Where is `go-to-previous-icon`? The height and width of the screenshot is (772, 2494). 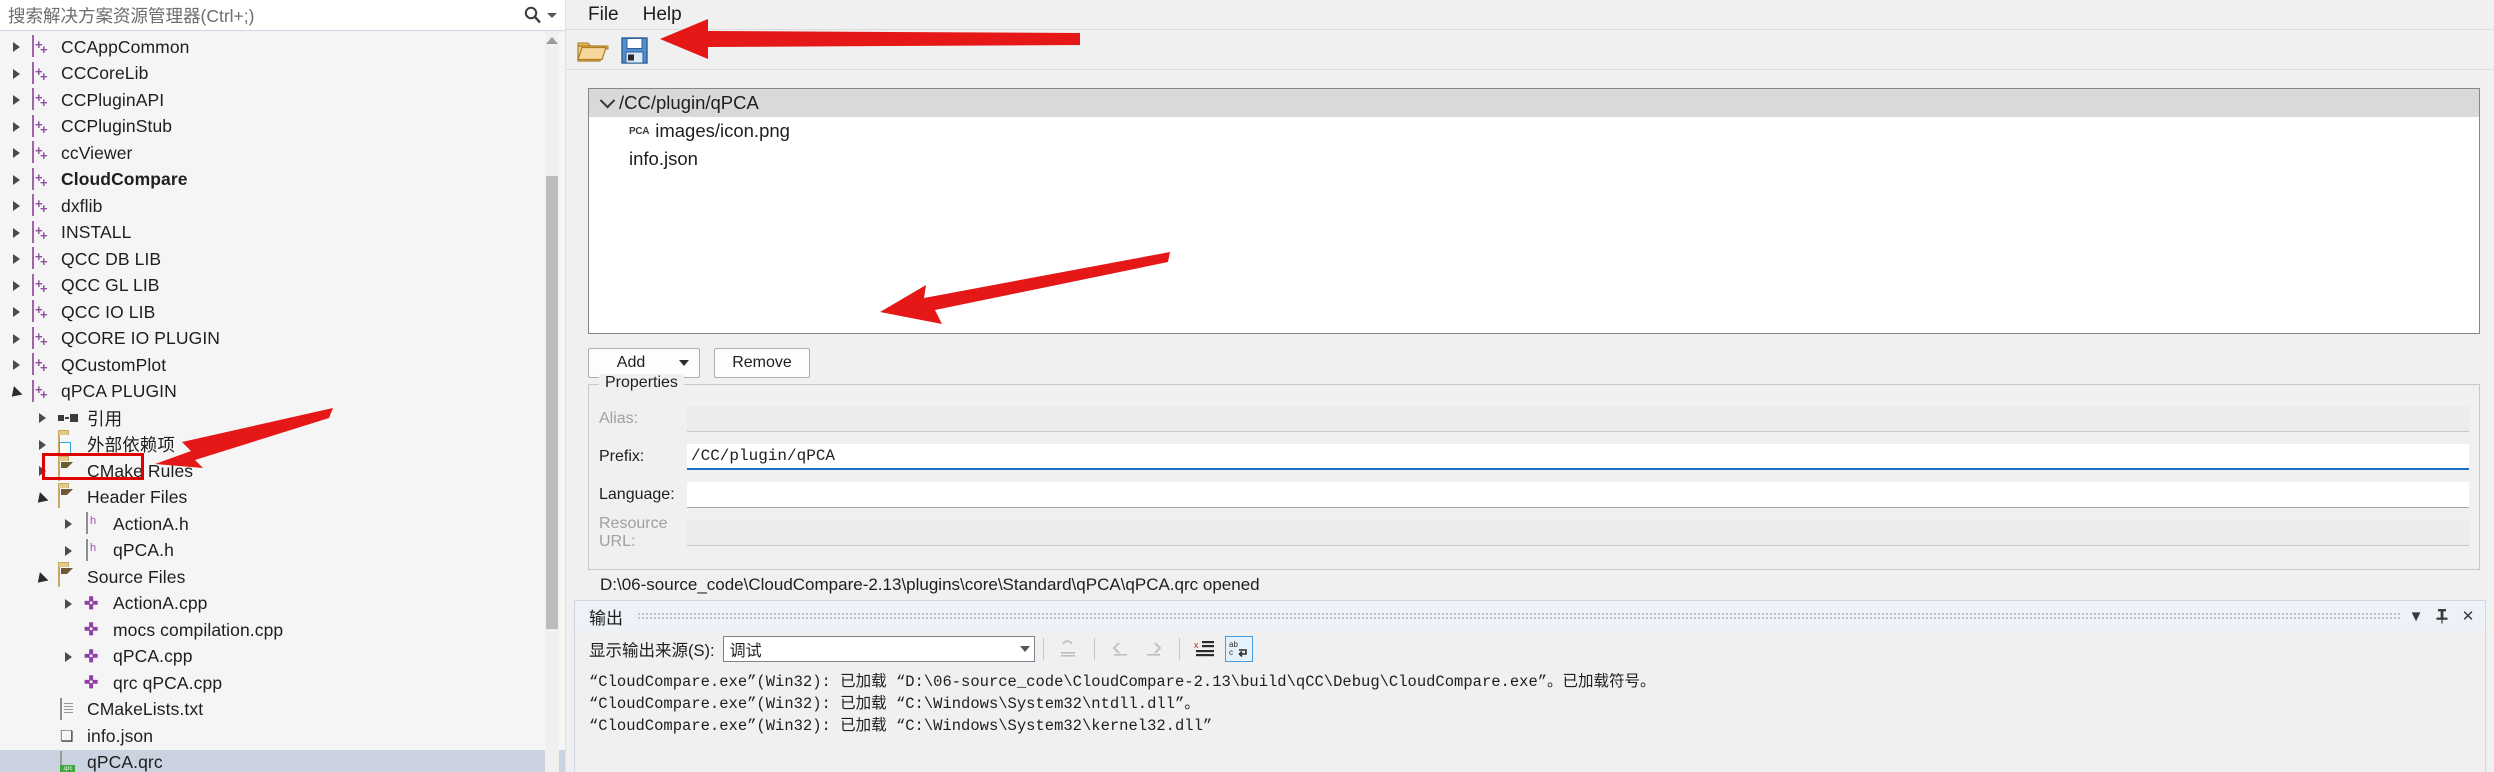
go-to-previous-icon is located at coordinates (1120, 649).